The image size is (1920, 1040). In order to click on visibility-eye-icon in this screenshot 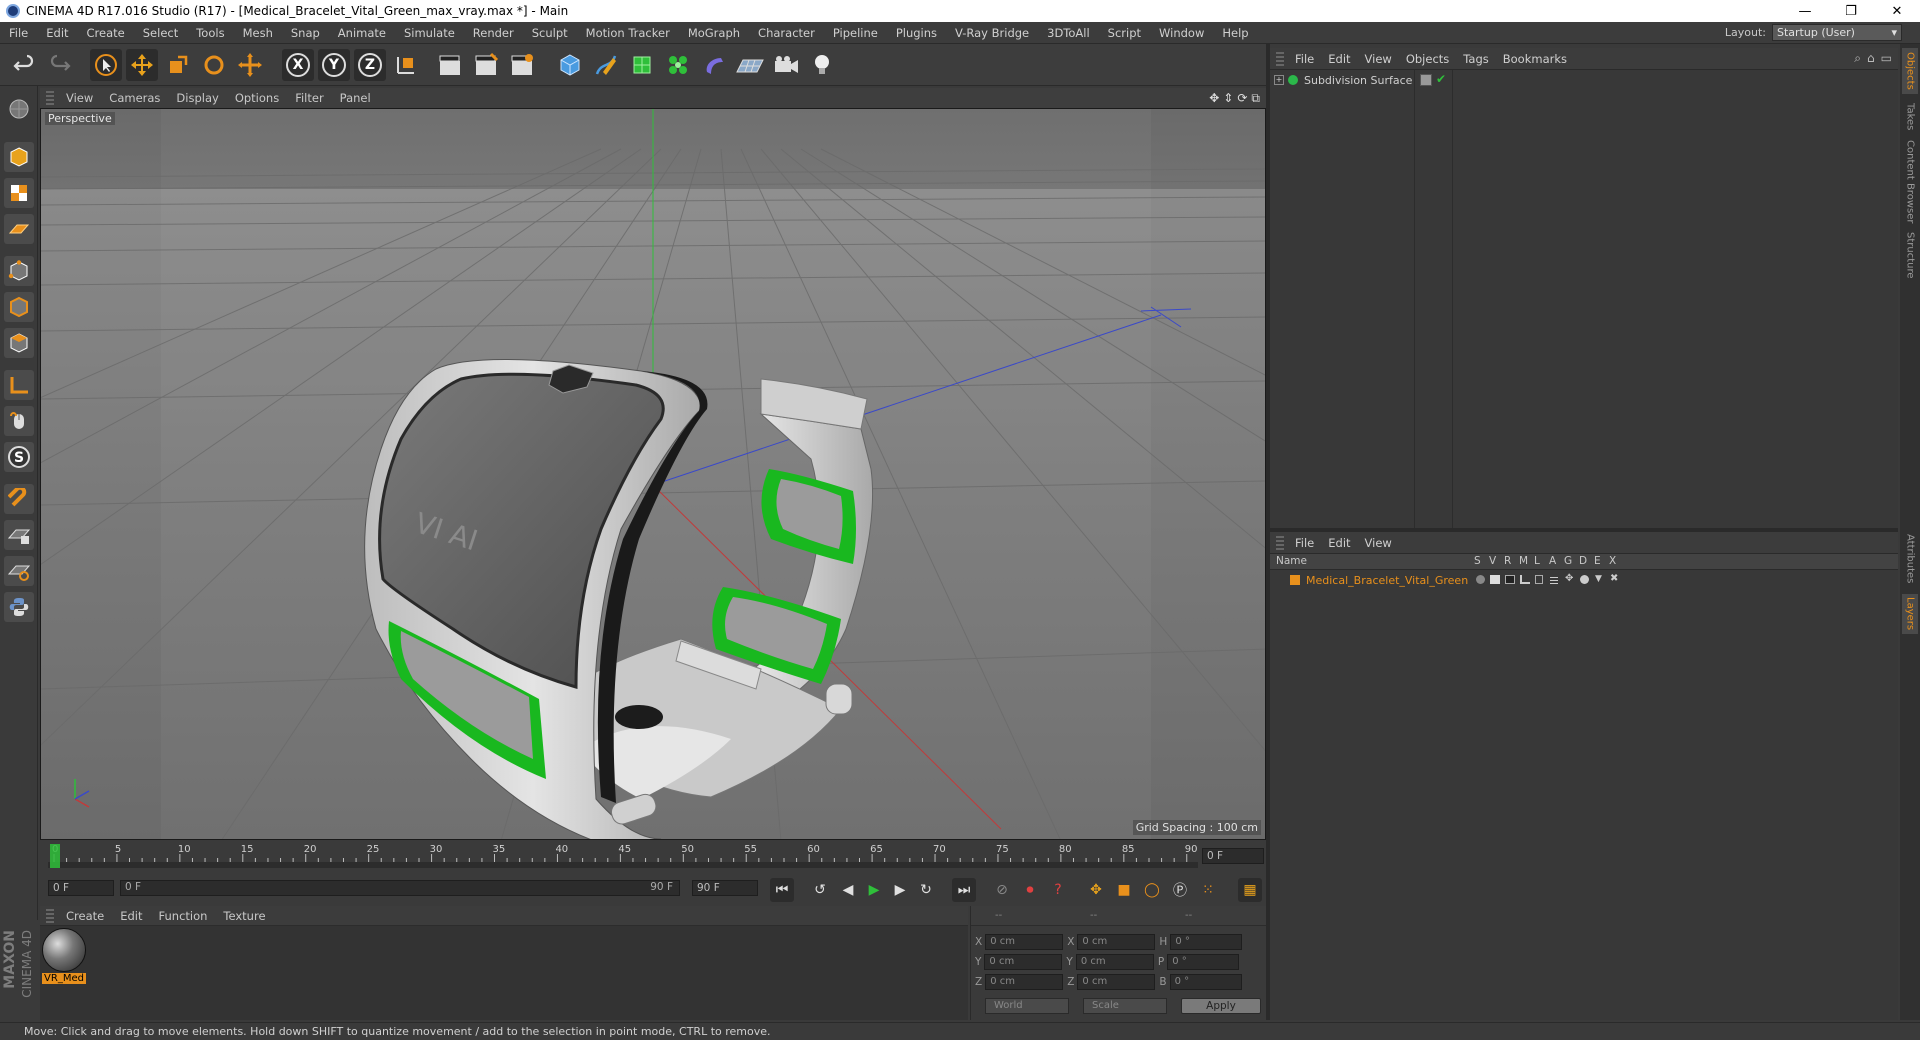, I will do `click(1495, 579)`.